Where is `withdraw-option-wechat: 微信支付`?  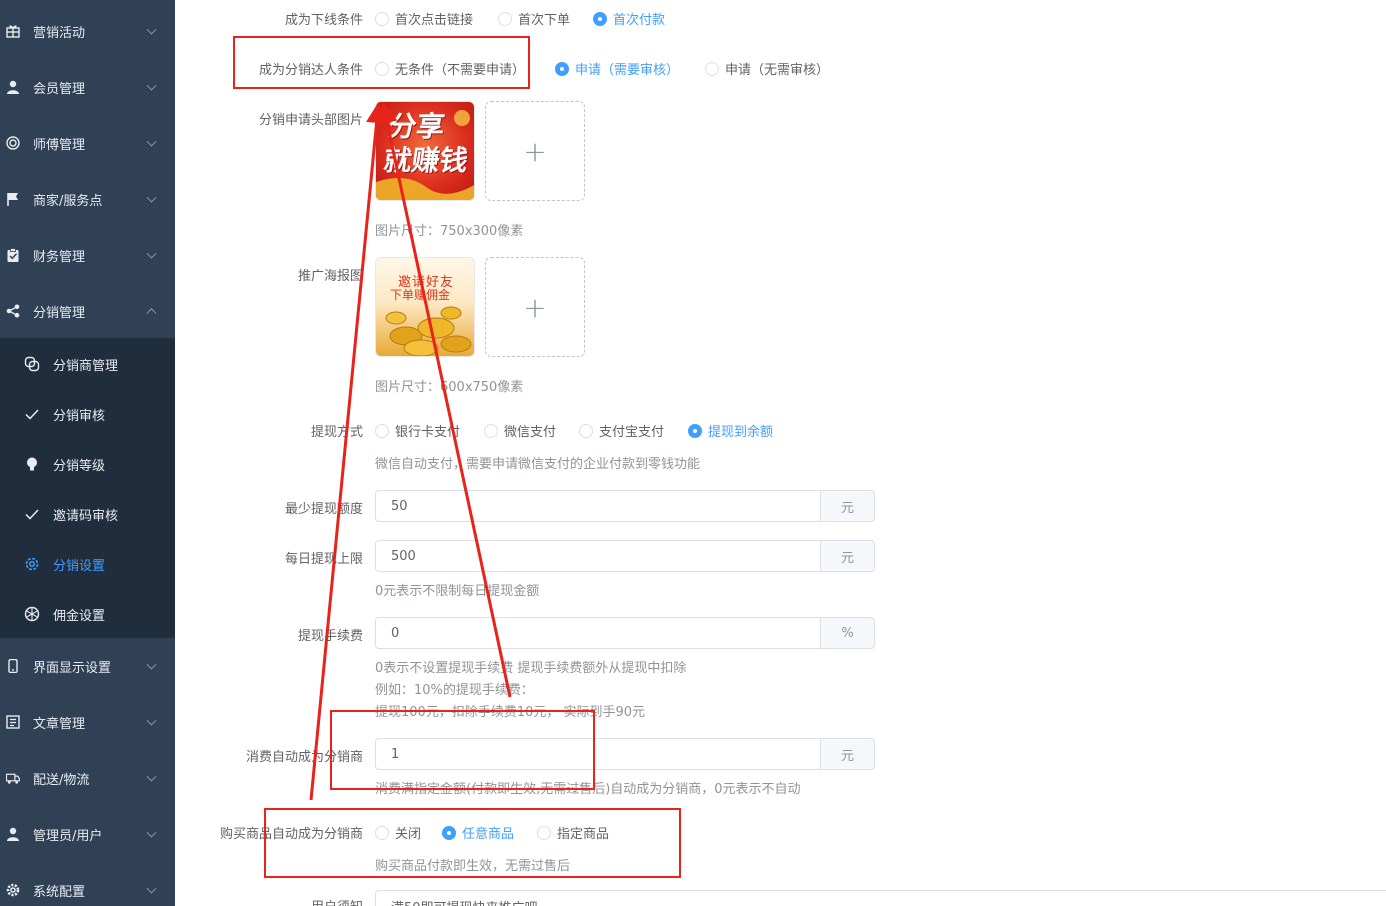
withdraw-option-wechat: 微信支付 is located at coordinates (520, 430).